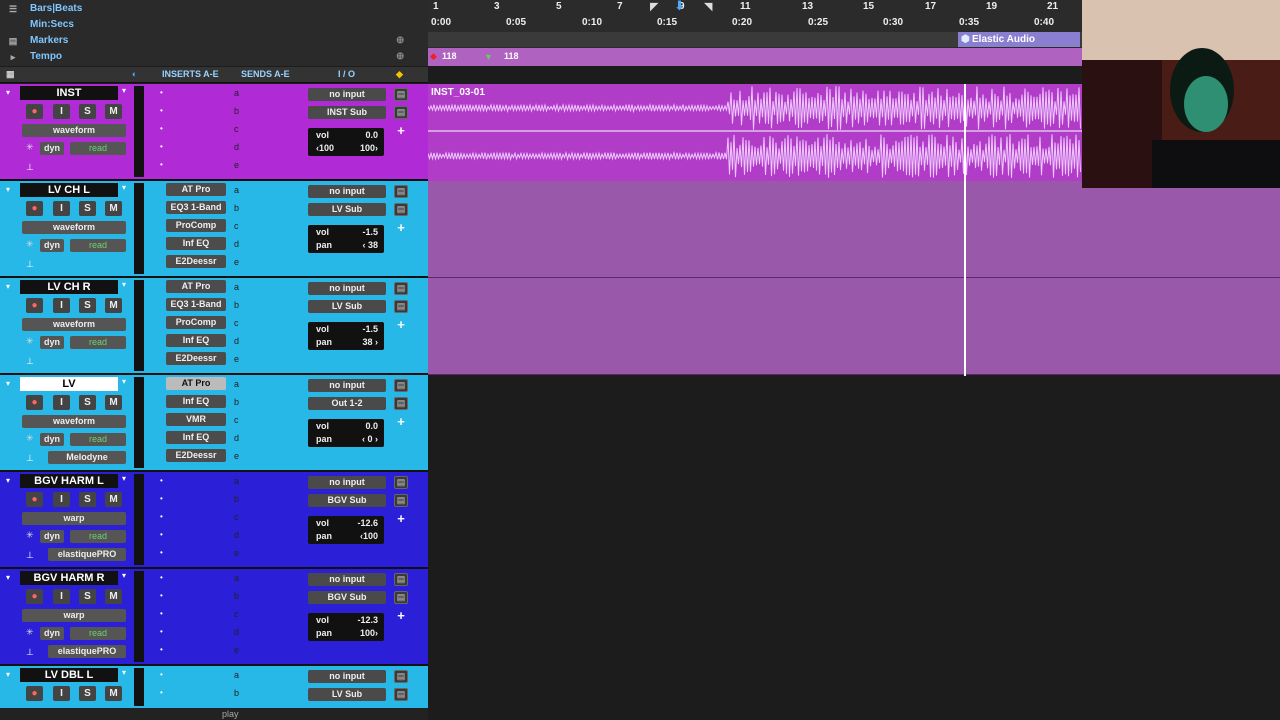 This screenshot has height=720, width=1280. Describe the element at coordinates (854, 326) in the screenshot. I see `track-lane-lv-ch-r` at that location.